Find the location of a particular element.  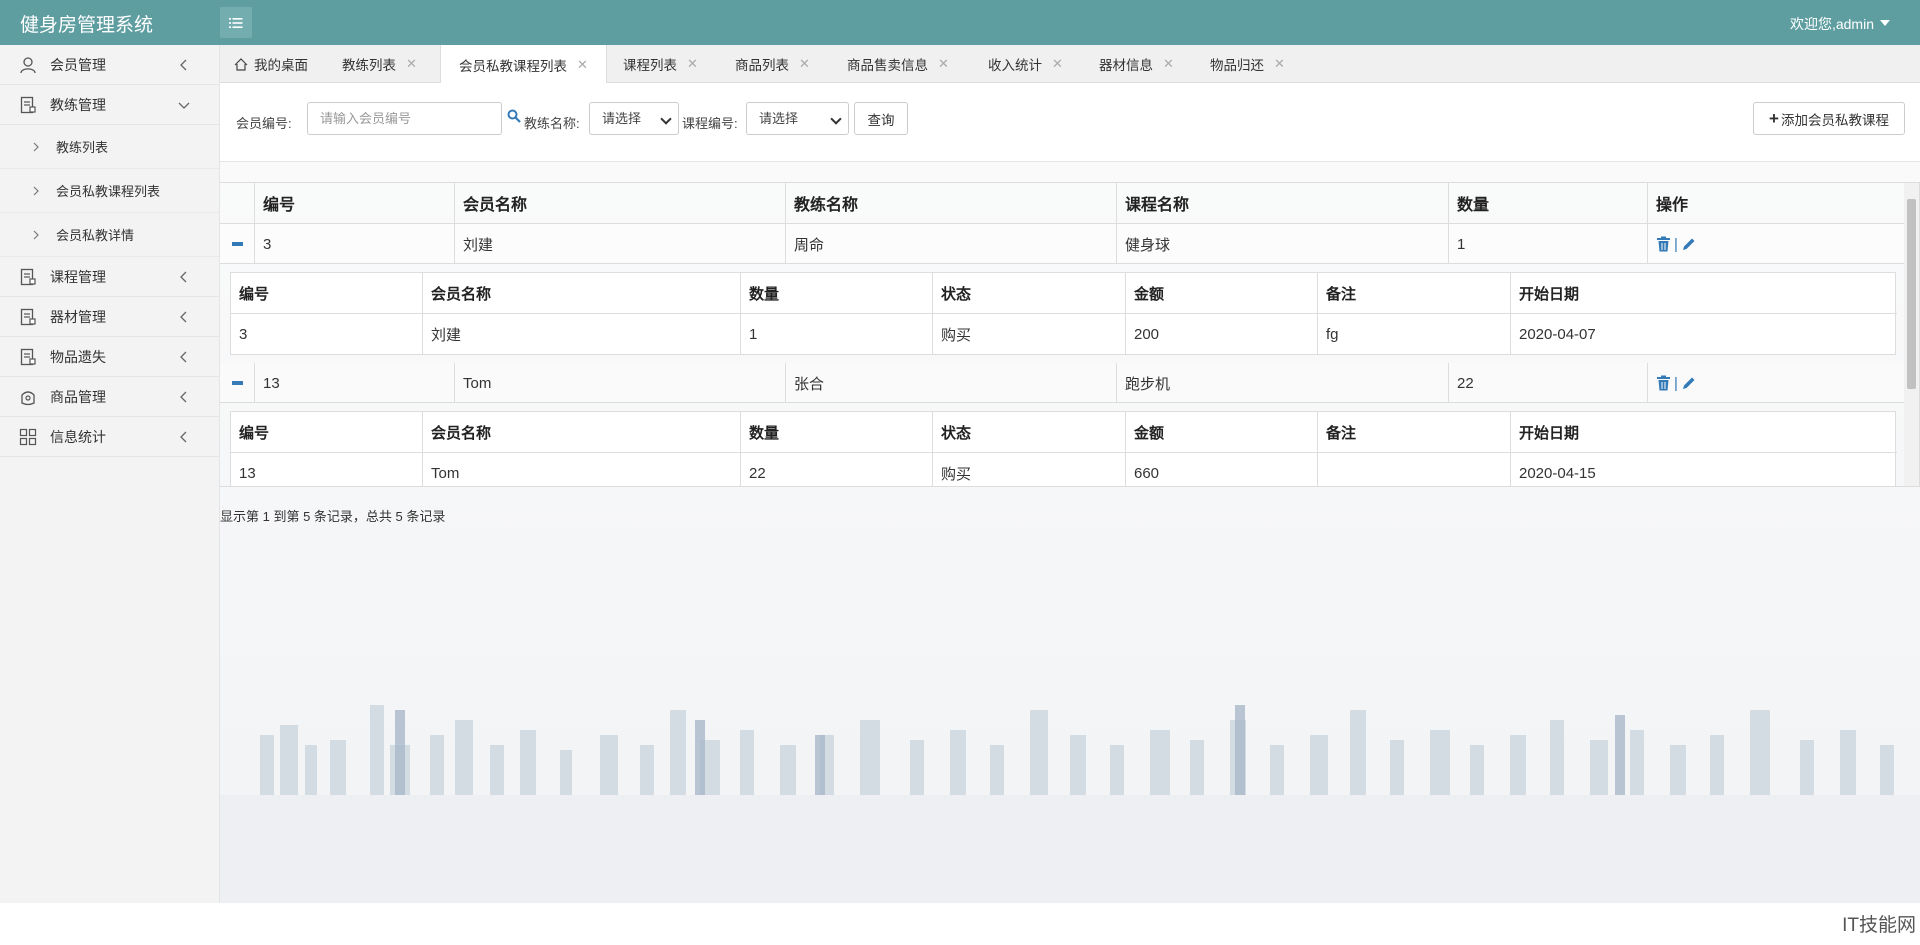

sidebar-item-lost-items: 物品遗失 is located at coordinates (109, 357).